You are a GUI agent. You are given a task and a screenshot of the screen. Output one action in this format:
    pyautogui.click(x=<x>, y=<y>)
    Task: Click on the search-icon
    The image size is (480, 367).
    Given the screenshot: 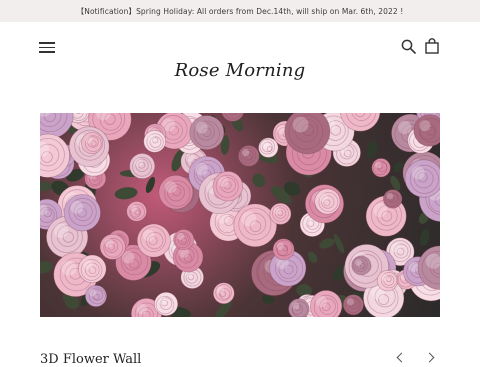 What is the action you would take?
    pyautogui.click(x=408, y=46)
    